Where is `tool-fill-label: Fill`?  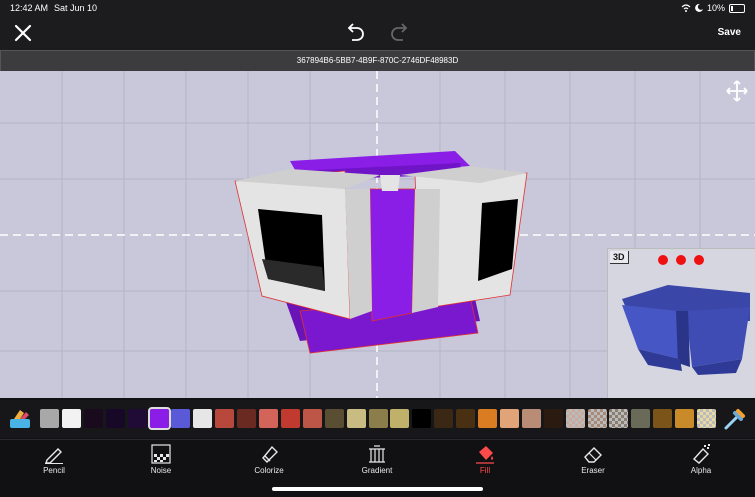
tool-fill-label: Fill is located at coordinates (485, 470).